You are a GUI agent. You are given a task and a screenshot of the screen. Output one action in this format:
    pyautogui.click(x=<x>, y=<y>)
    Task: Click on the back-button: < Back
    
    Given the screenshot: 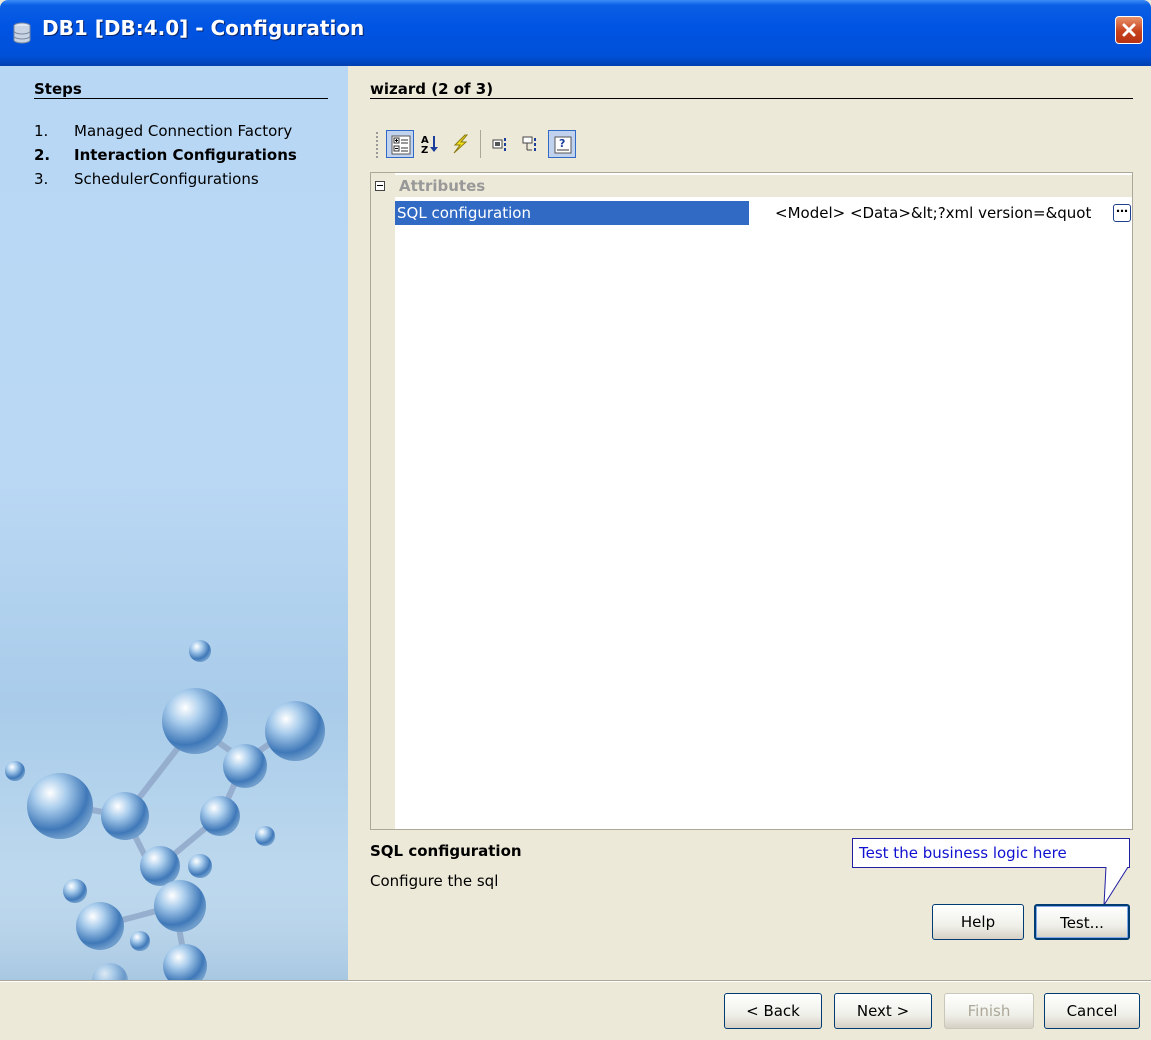 What is the action you would take?
    pyautogui.click(x=773, y=1011)
    